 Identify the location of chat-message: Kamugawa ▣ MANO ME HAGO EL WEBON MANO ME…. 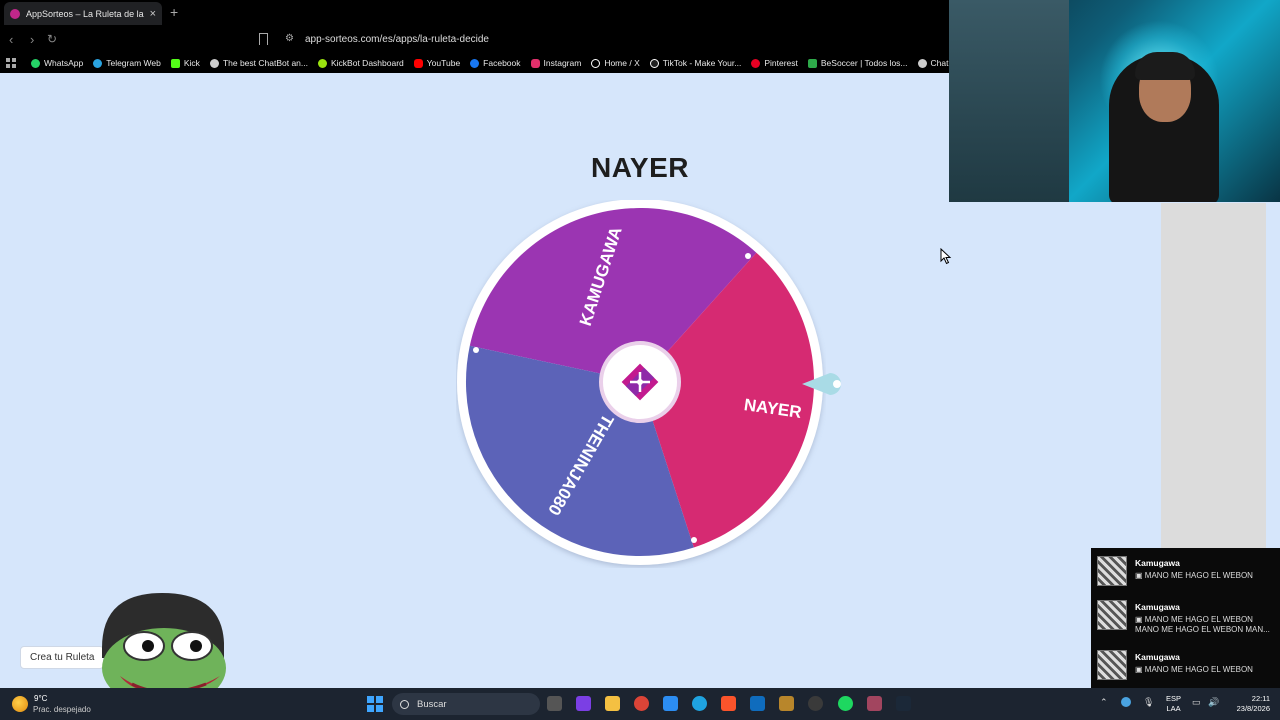
(1185, 617).